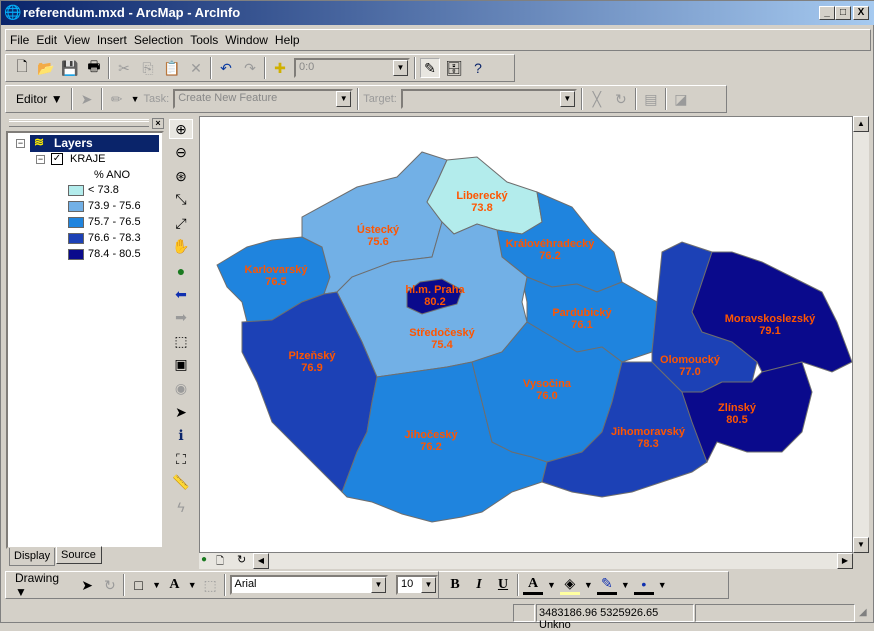 This screenshot has width=874, height=631. I want to click on fixed-zoom-in-icon: ⤡, so click(181, 200).